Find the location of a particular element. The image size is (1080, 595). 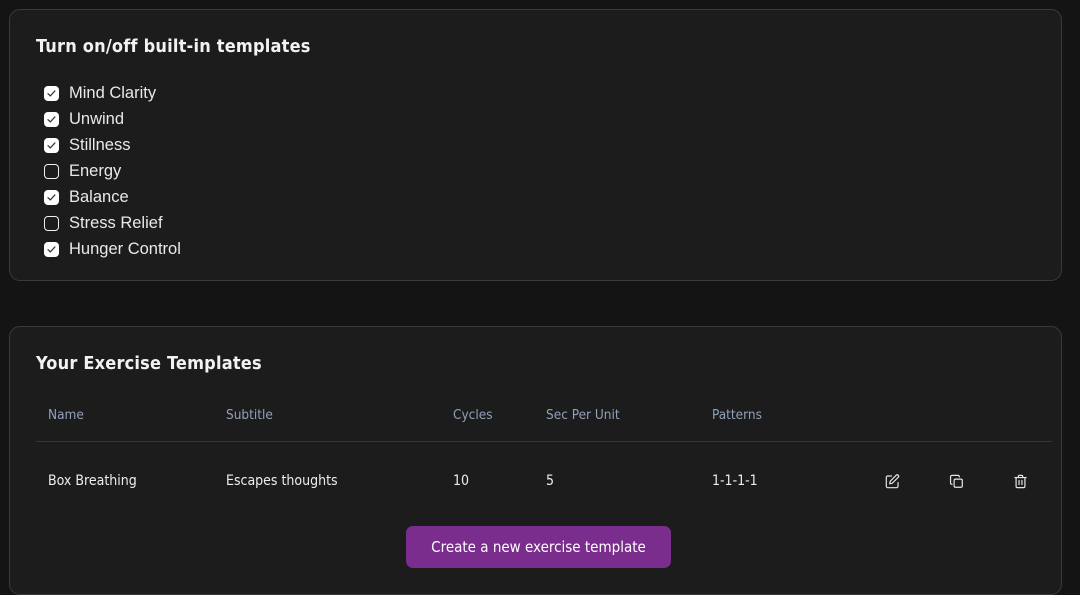

template-toggle-label: Mind Clarity is located at coordinates (113, 93).